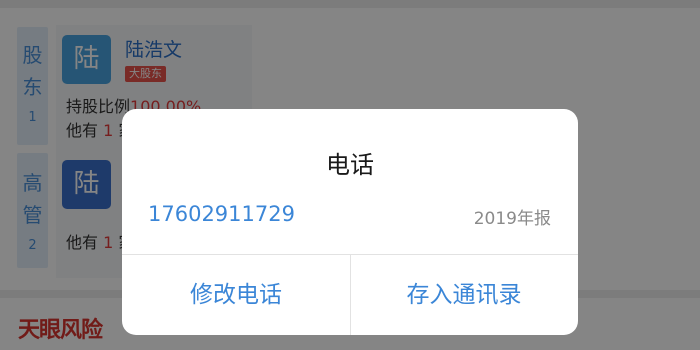  What do you see at coordinates (512, 219) in the screenshot?
I see `report-year: 2019年报` at bounding box center [512, 219].